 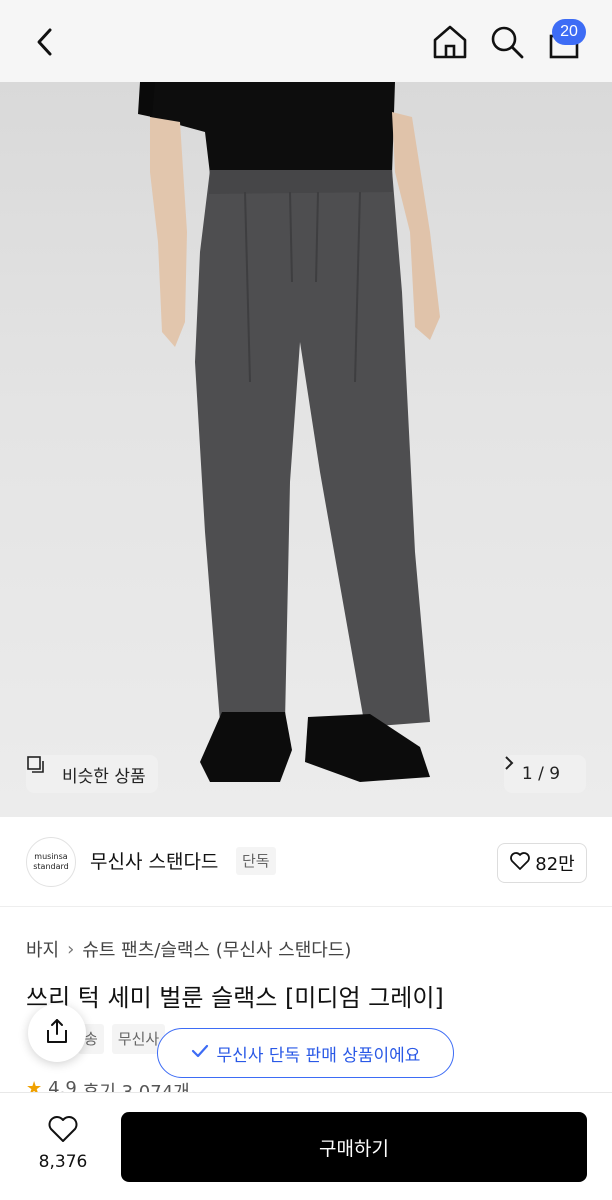 What do you see at coordinates (46, 42) in the screenshot?
I see `chevron-left-icon` at bounding box center [46, 42].